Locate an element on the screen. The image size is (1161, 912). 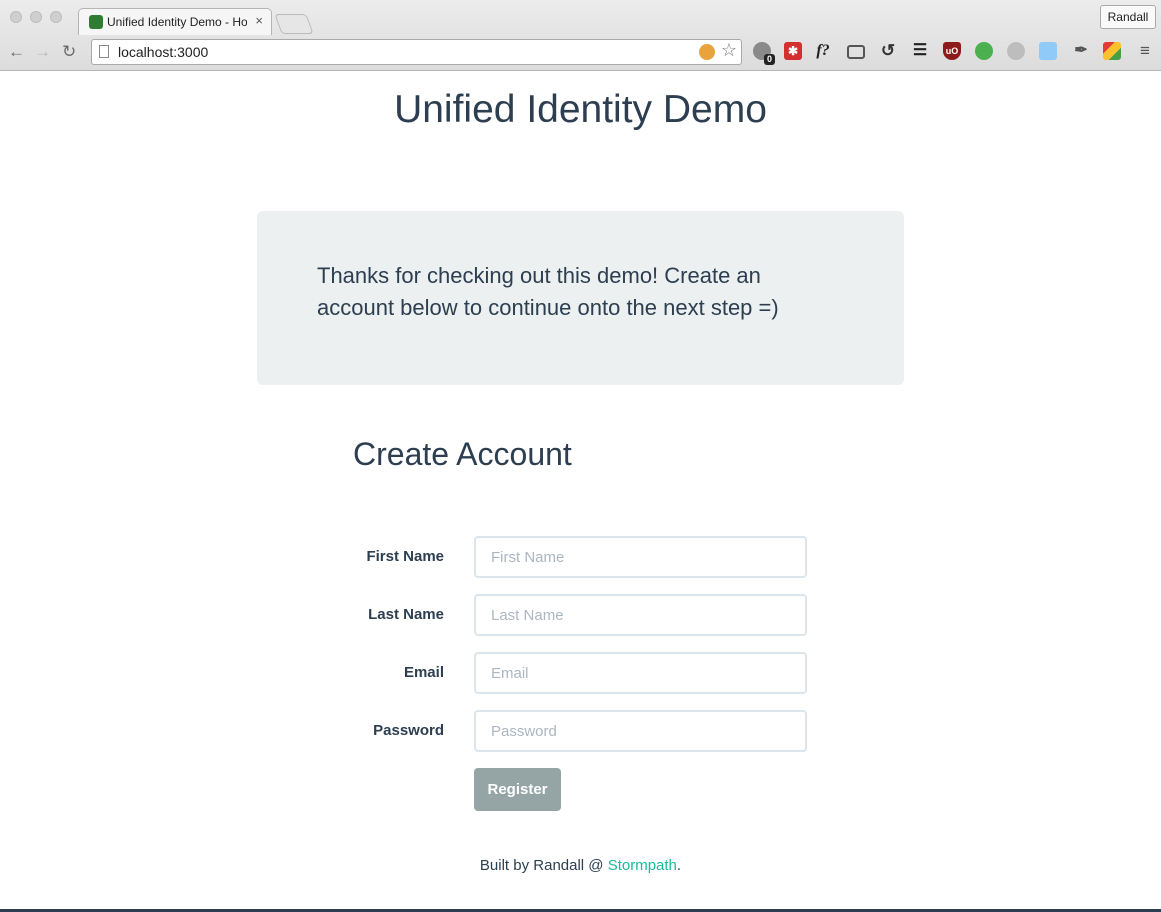
first-name-input is located at coordinates (640, 557).